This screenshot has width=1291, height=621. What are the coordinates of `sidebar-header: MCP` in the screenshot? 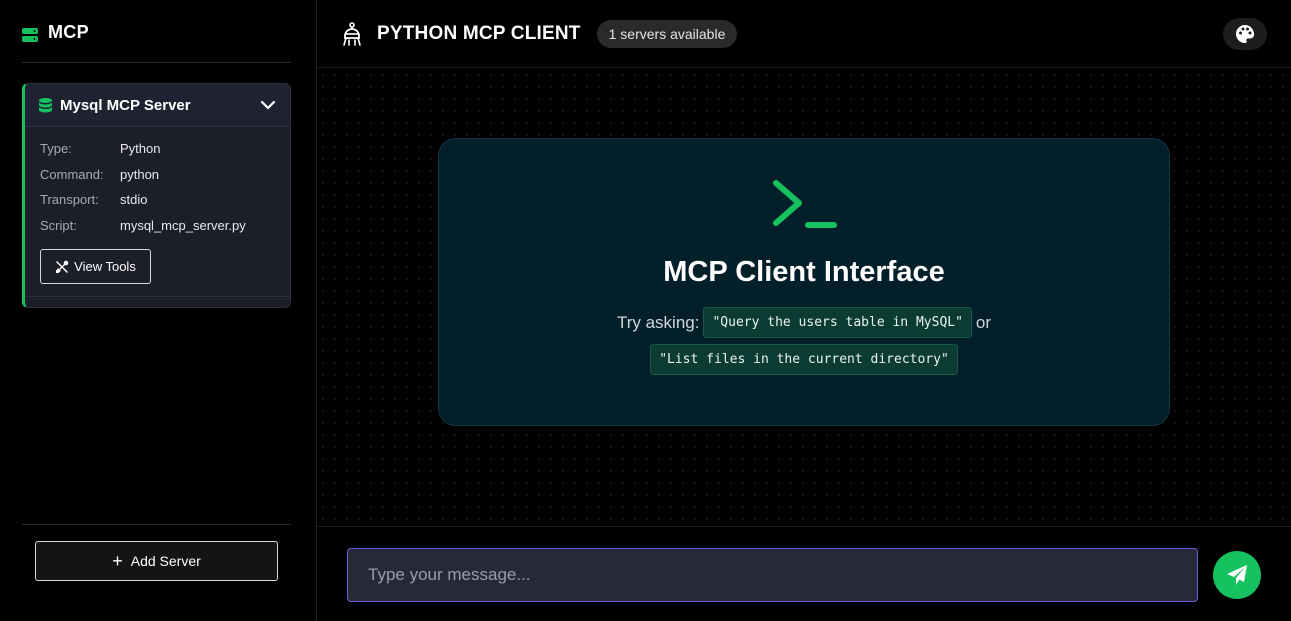 It's located at (156, 42).